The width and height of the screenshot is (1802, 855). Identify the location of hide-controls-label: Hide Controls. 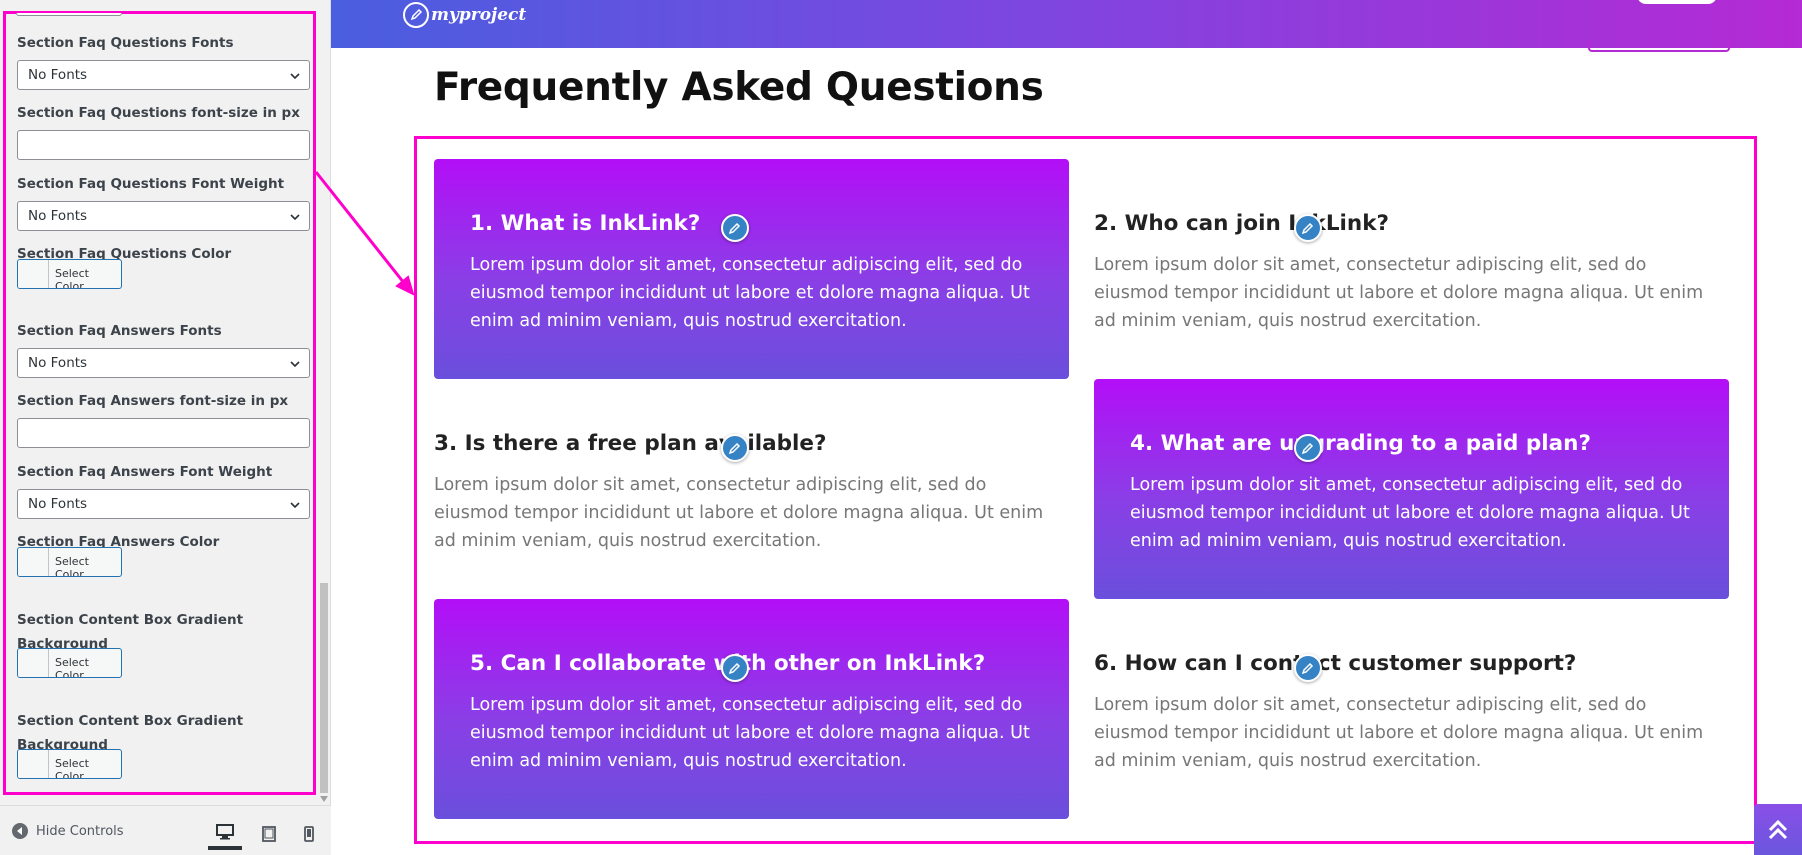
(80, 831).